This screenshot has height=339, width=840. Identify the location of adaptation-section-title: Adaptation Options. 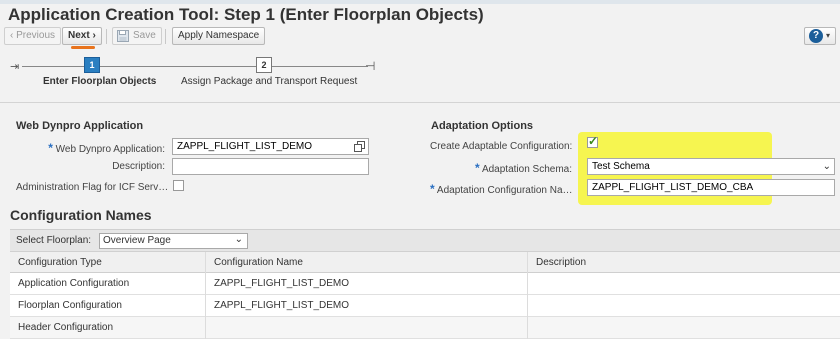
(482, 126).